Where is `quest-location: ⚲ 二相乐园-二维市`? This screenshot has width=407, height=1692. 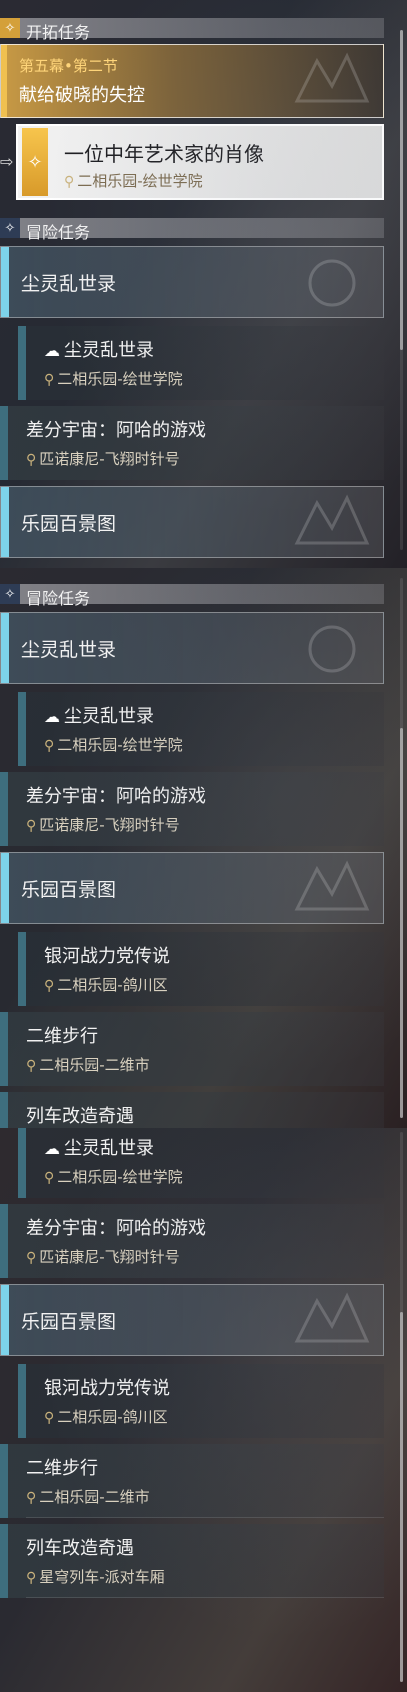 quest-location: ⚲ 二相乐园-二维市 is located at coordinates (88, 1064).